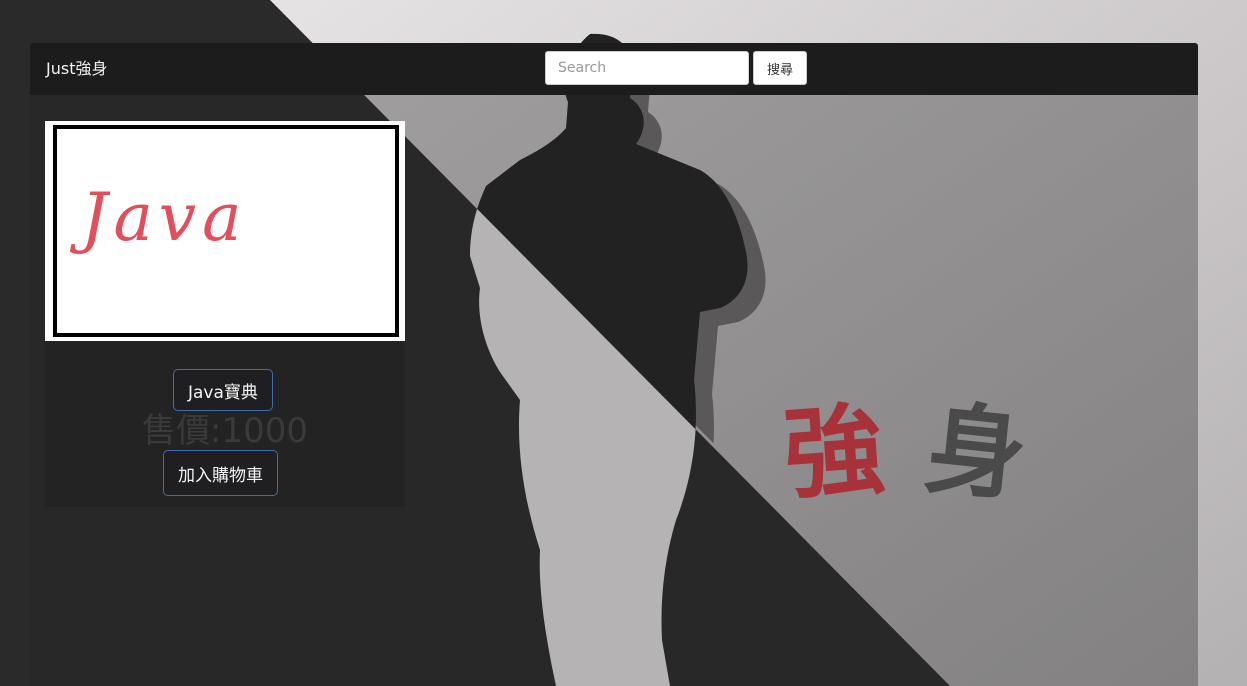  I want to click on product-price: 售價:1000, so click(225, 431).